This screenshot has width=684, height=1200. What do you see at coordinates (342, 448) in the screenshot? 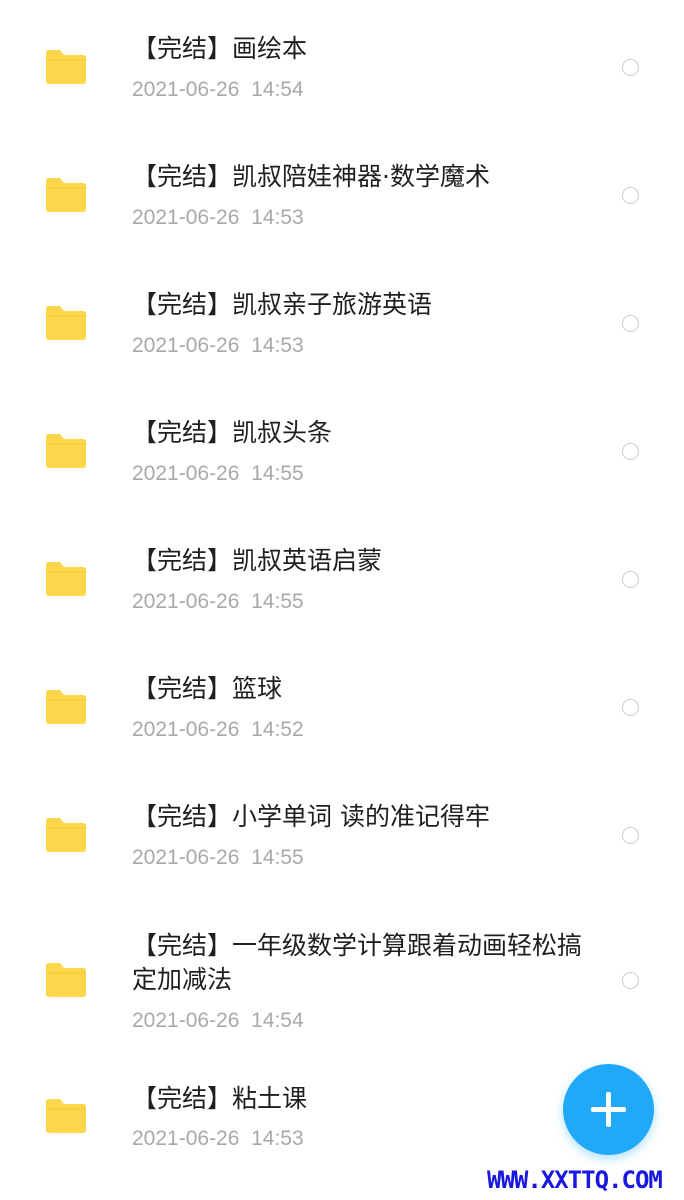
I see `file-row: 【完结】凯叔头条 2021-06-26 14:55` at bounding box center [342, 448].